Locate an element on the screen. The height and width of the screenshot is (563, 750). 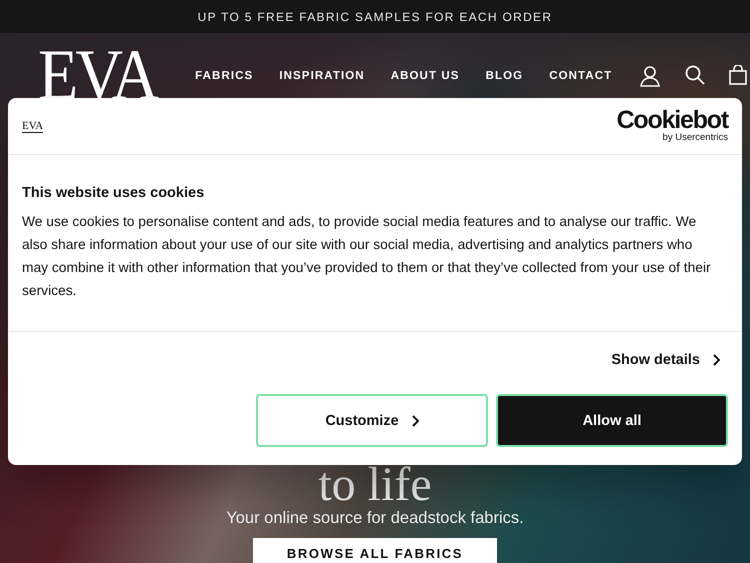
nav-link: ABOUT US is located at coordinates (425, 76).